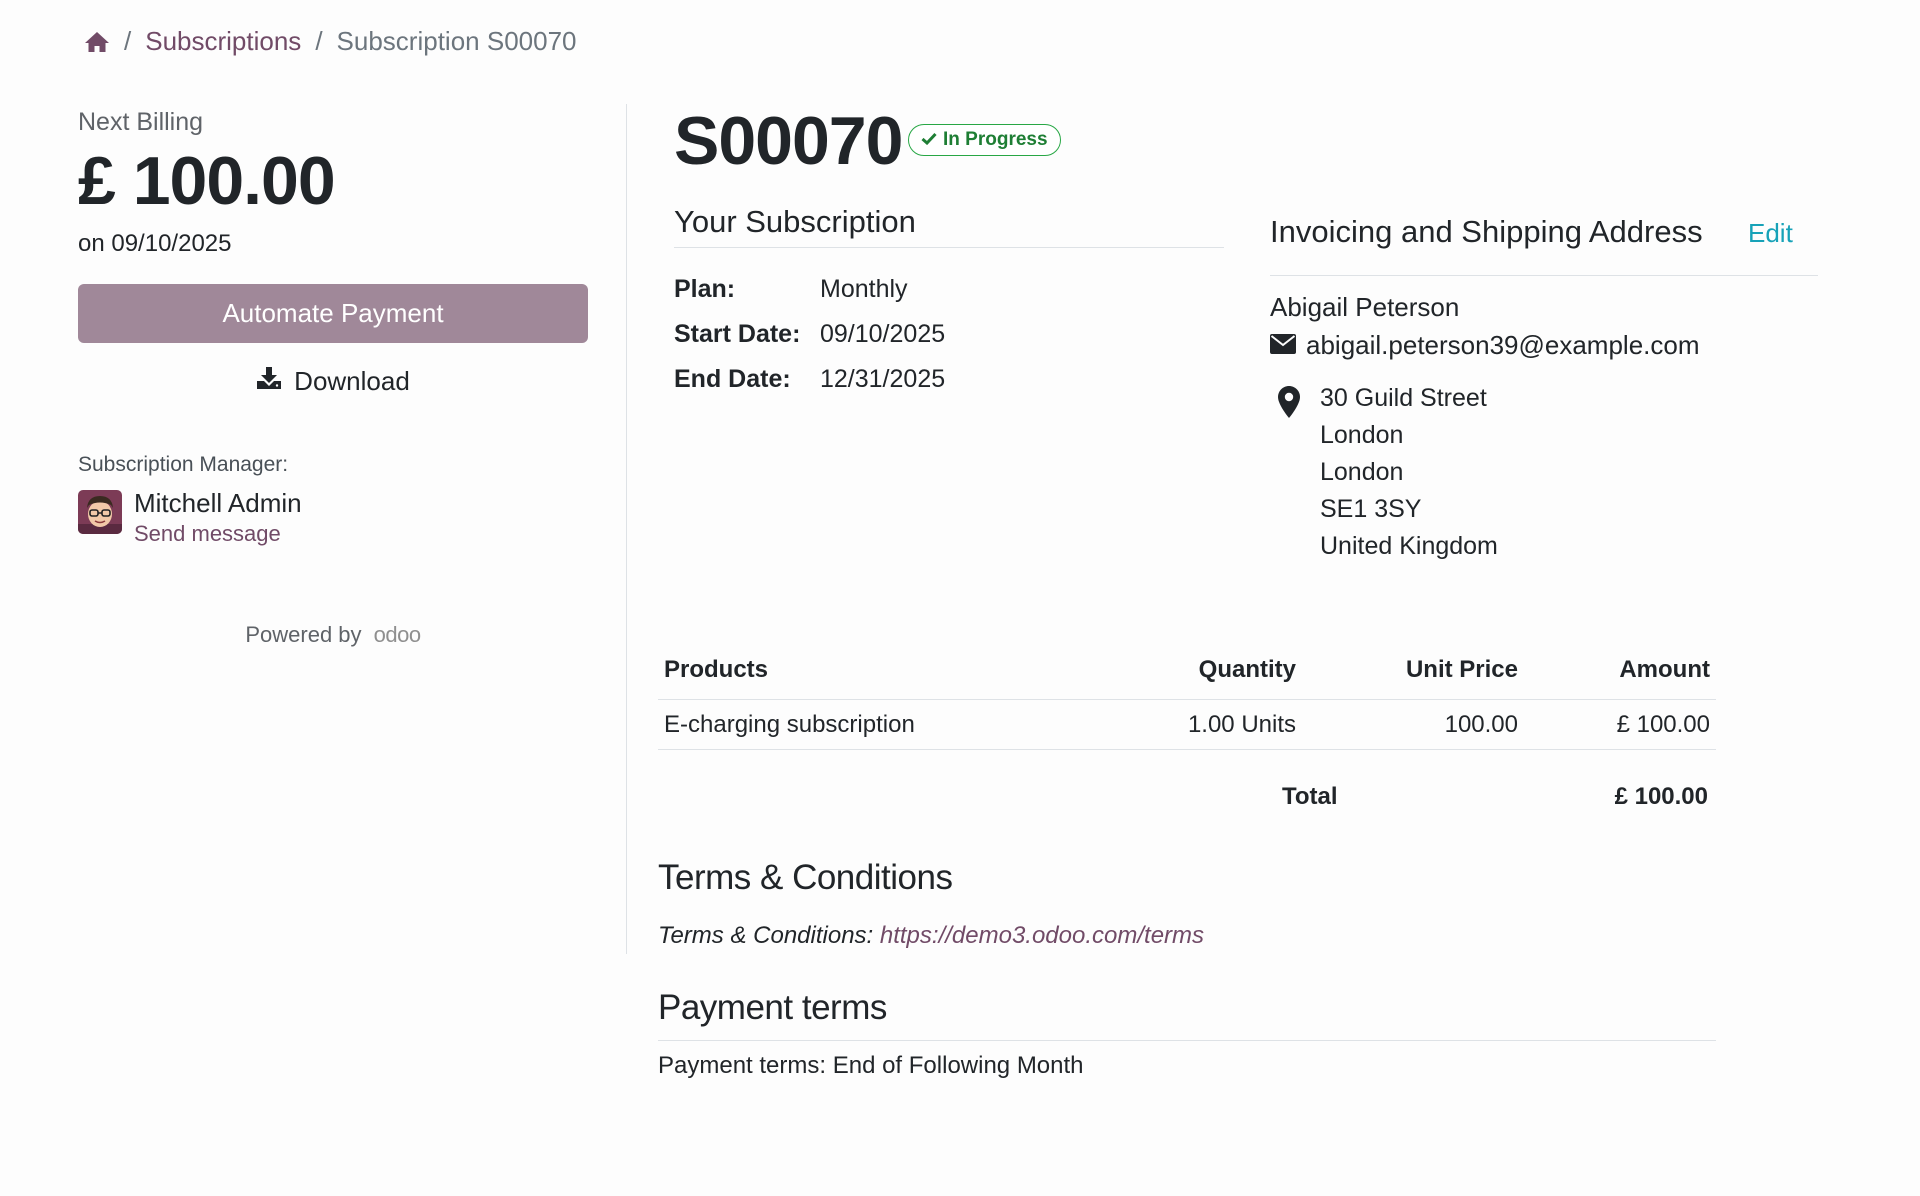 Image resolution: width=1920 pixels, height=1196 pixels. I want to click on download-link: Download, so click(333, 381).